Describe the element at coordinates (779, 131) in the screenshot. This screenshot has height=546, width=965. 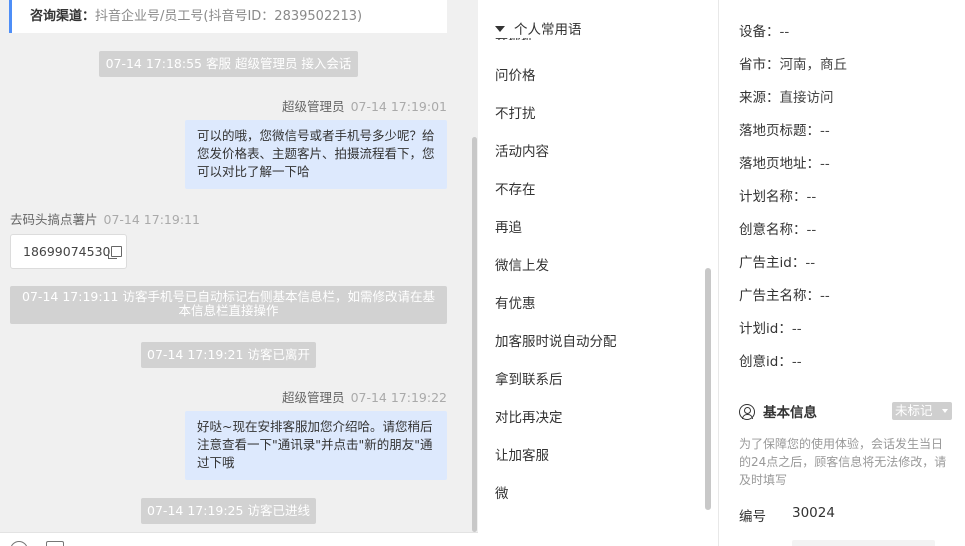
I see `info-label: 落地页标题：` at that location.